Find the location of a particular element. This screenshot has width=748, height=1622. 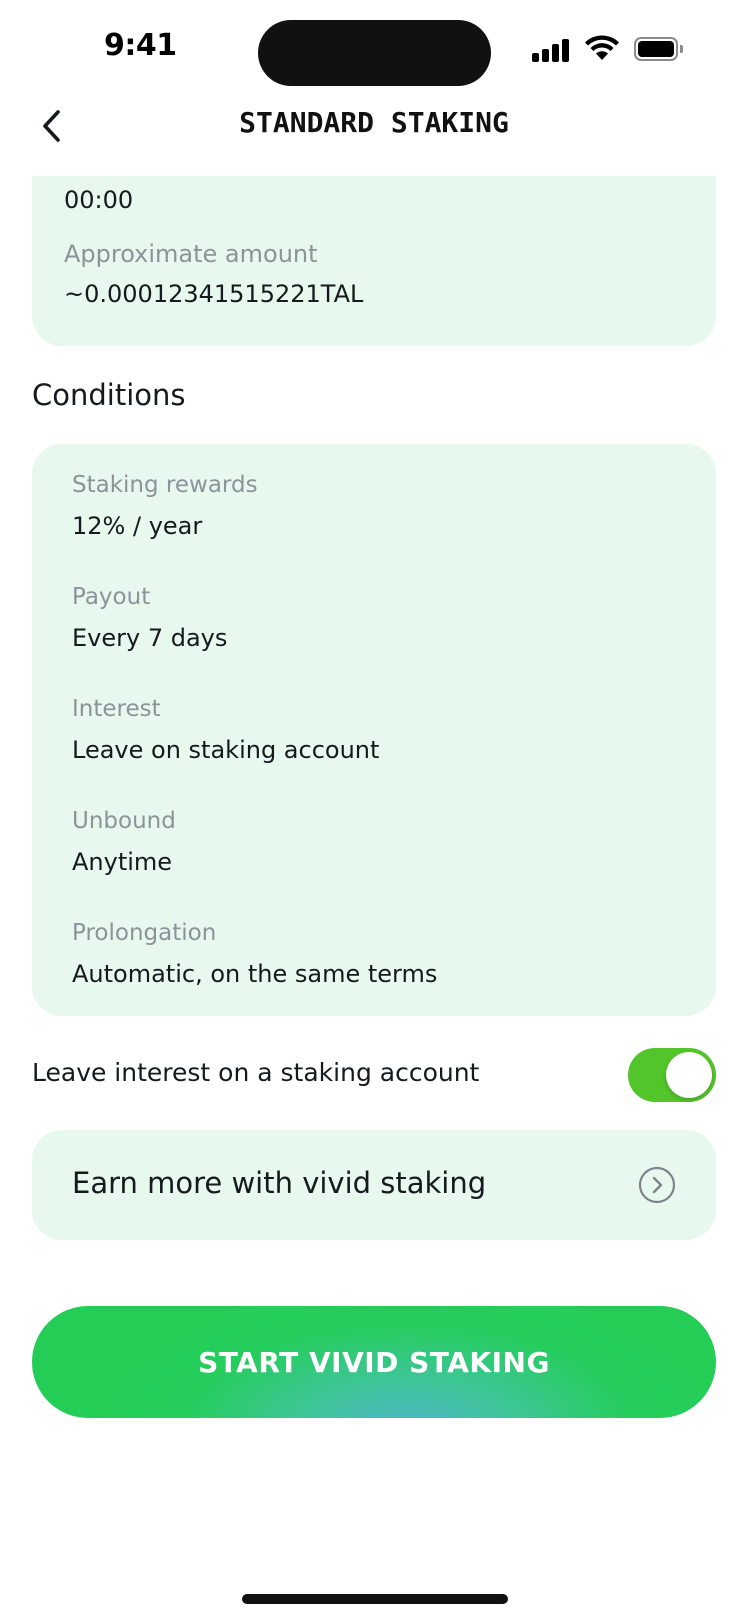

chevron-right-circle-icon is located at coordinates (657, 1185).